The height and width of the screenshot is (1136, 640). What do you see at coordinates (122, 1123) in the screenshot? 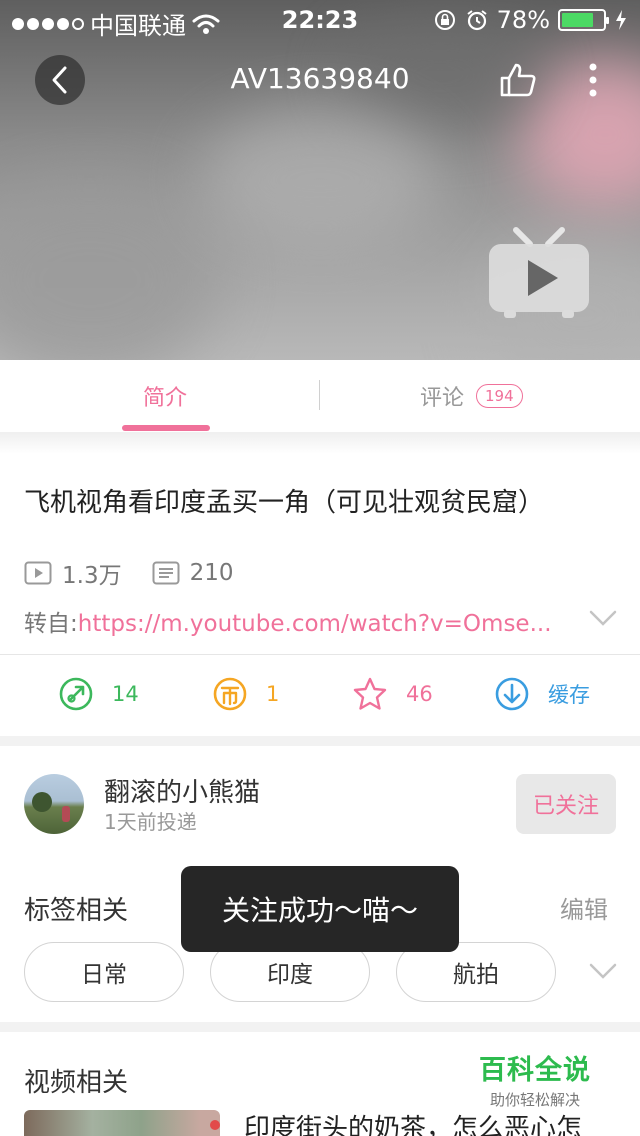
I see `related-video-thumbnail` at bounding box center [122, 1123].